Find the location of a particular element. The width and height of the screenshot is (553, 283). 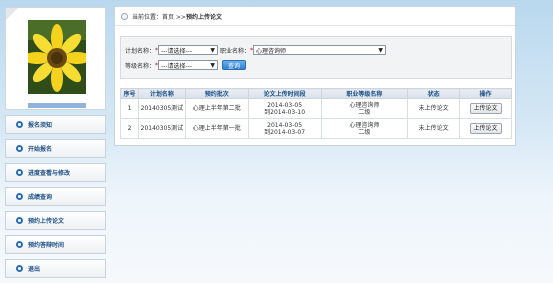

sidebar-item-start-registration: 开始报名 is located at coordinates (55, 148).